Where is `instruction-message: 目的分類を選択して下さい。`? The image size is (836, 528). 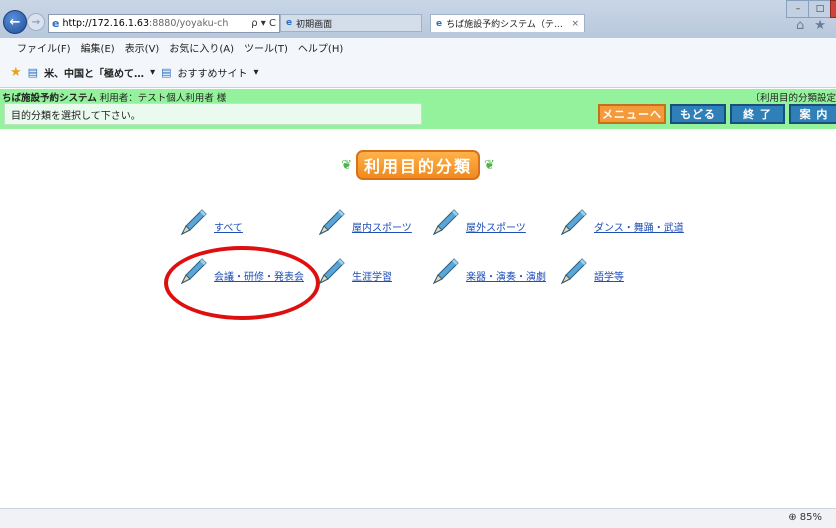
instruction-message: 目的分類を選択して下さい。 is located at coordinates (213, 114).